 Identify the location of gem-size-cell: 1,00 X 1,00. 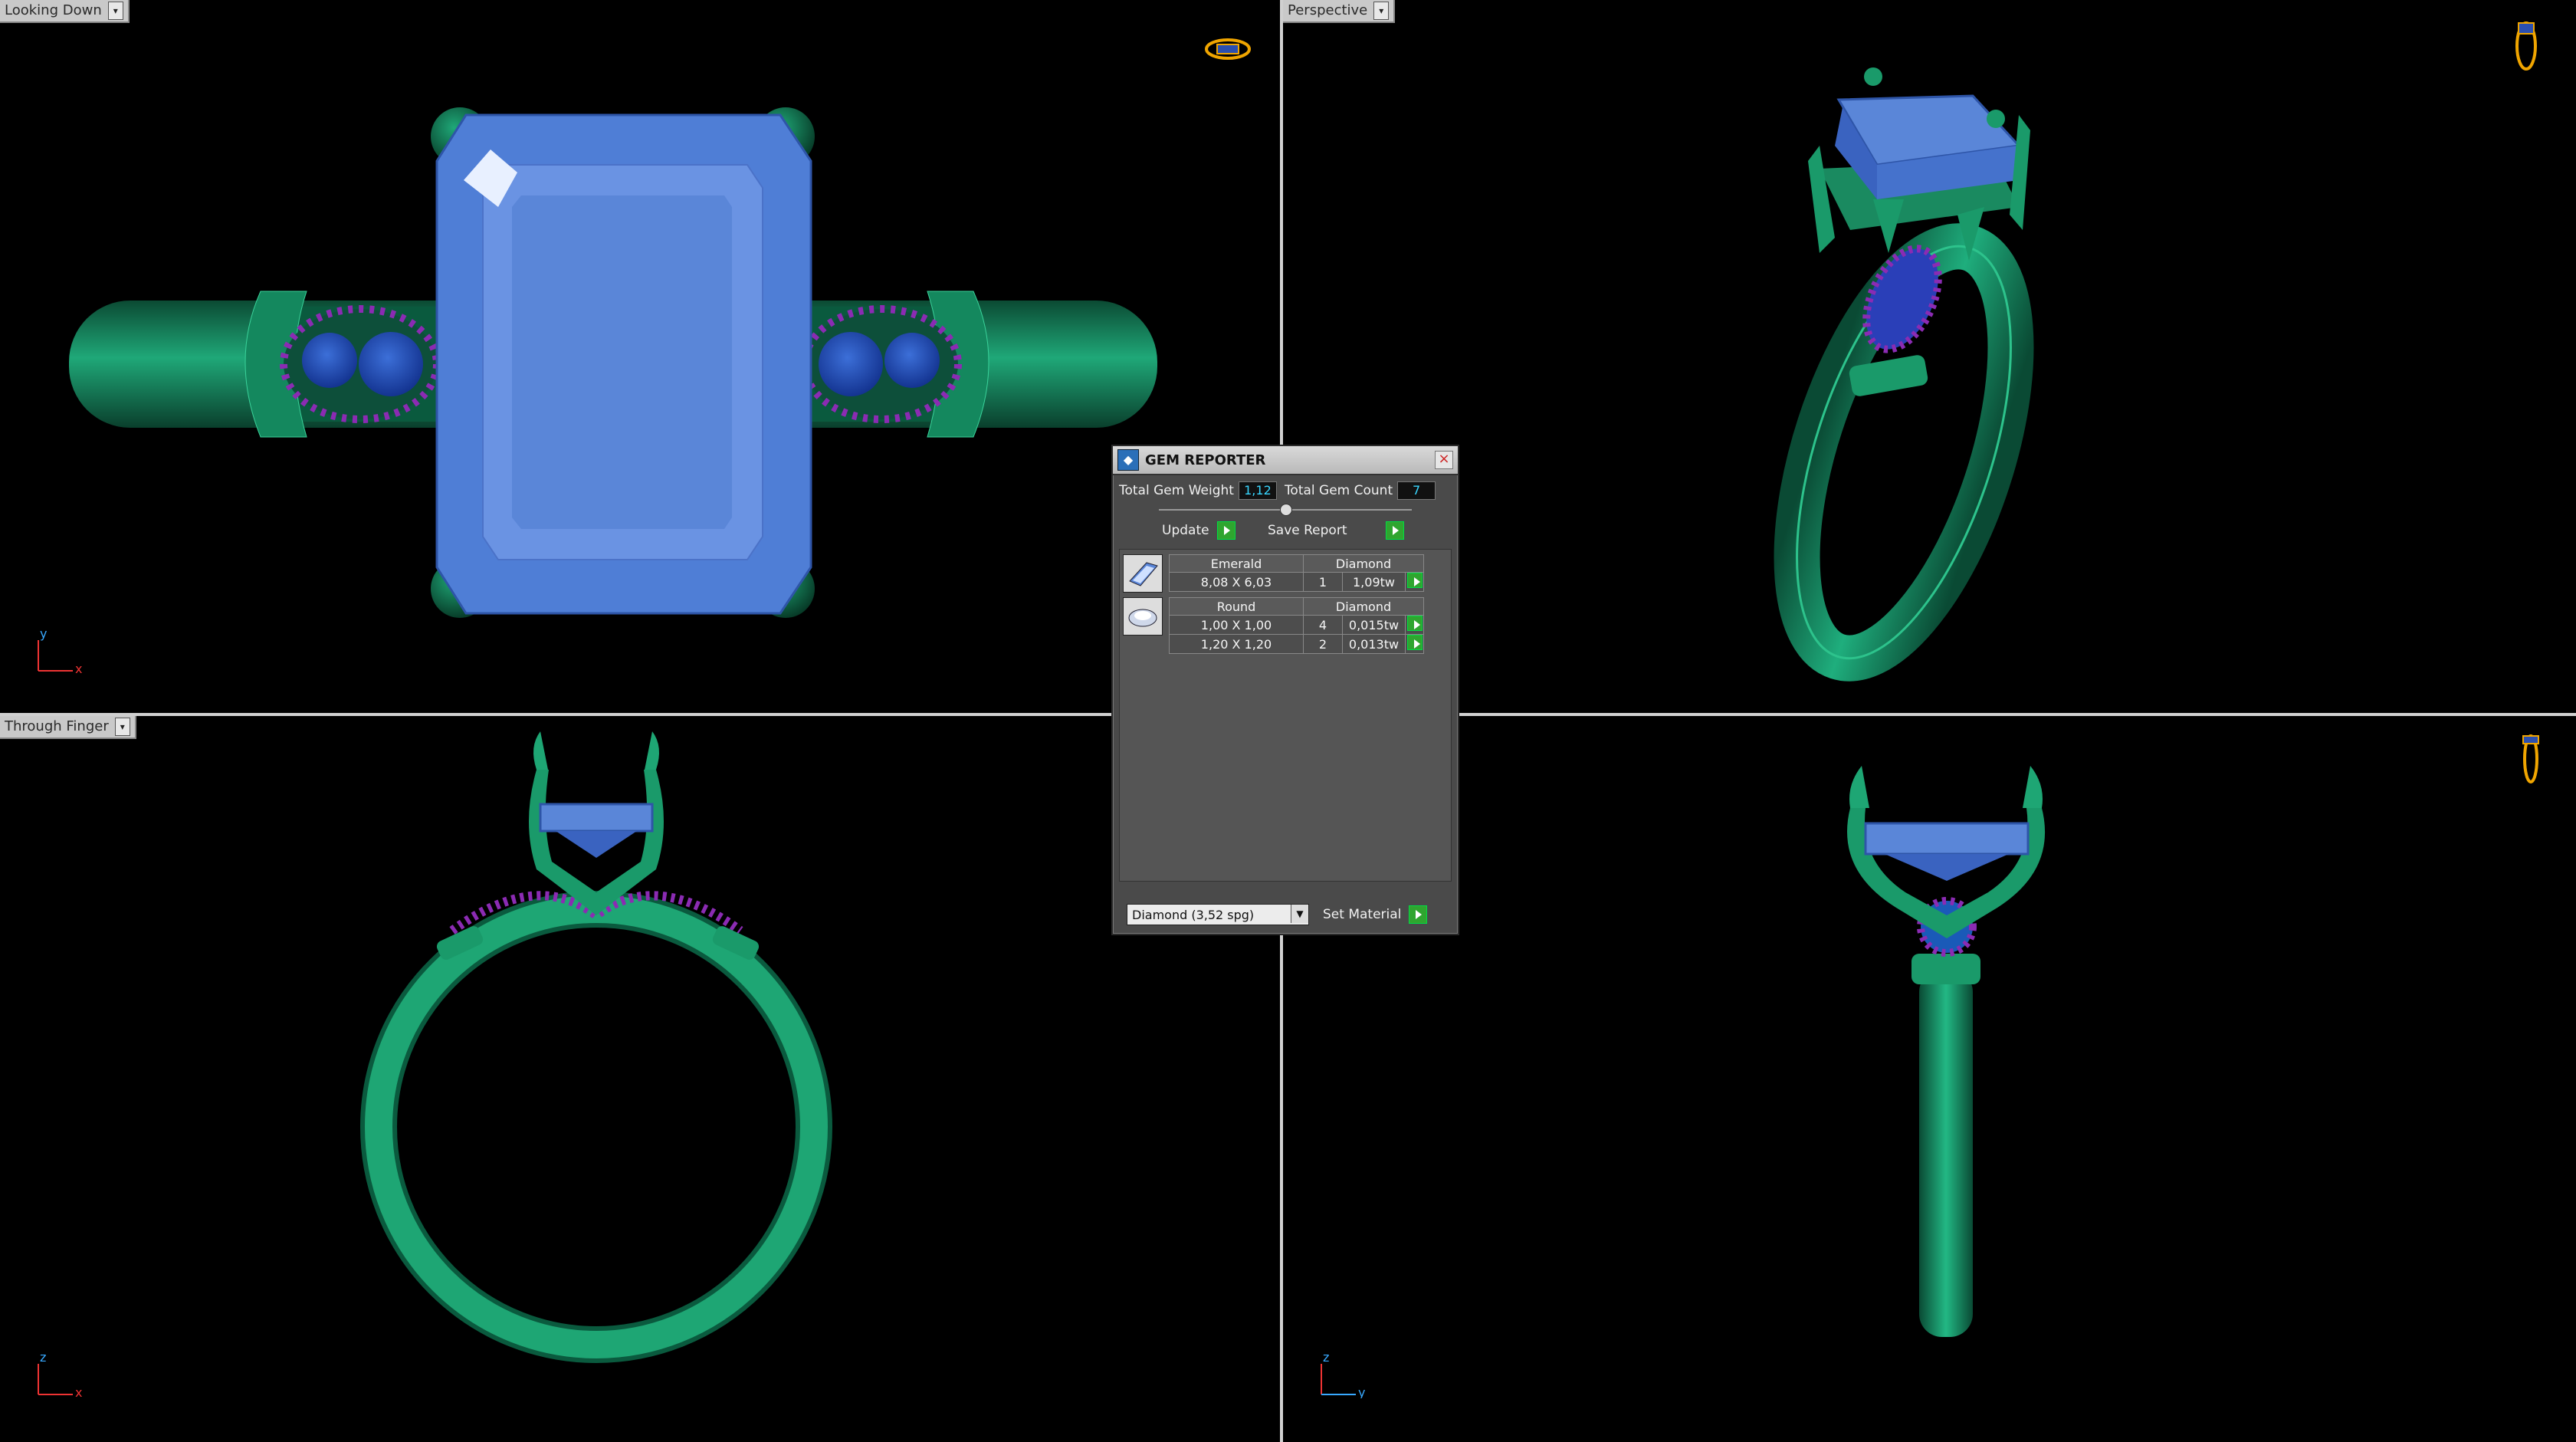
(1236, 625).